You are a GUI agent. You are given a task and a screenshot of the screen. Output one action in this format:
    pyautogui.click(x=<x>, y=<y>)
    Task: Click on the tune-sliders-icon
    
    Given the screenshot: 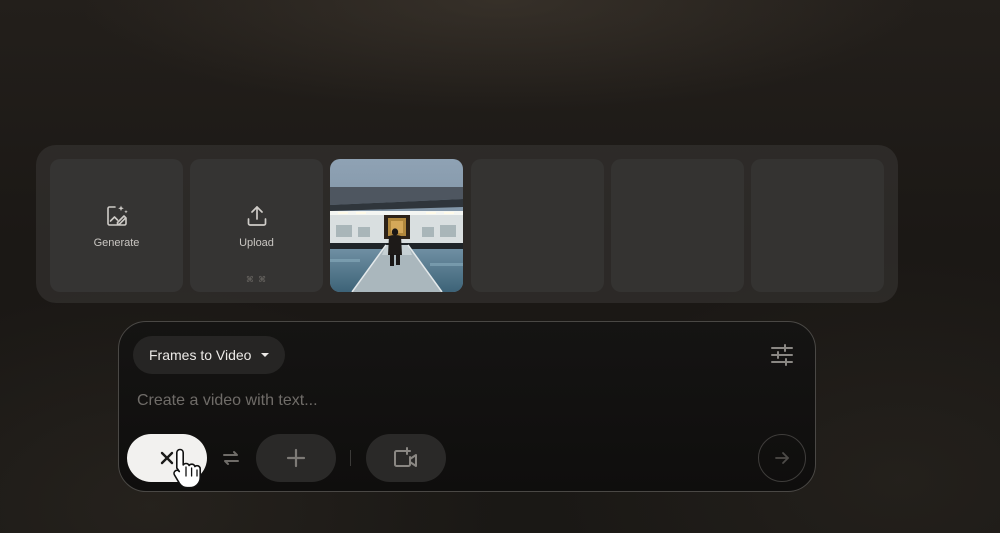 What is the action you would take?
    pyautogui.click(x=782, y=355)
    